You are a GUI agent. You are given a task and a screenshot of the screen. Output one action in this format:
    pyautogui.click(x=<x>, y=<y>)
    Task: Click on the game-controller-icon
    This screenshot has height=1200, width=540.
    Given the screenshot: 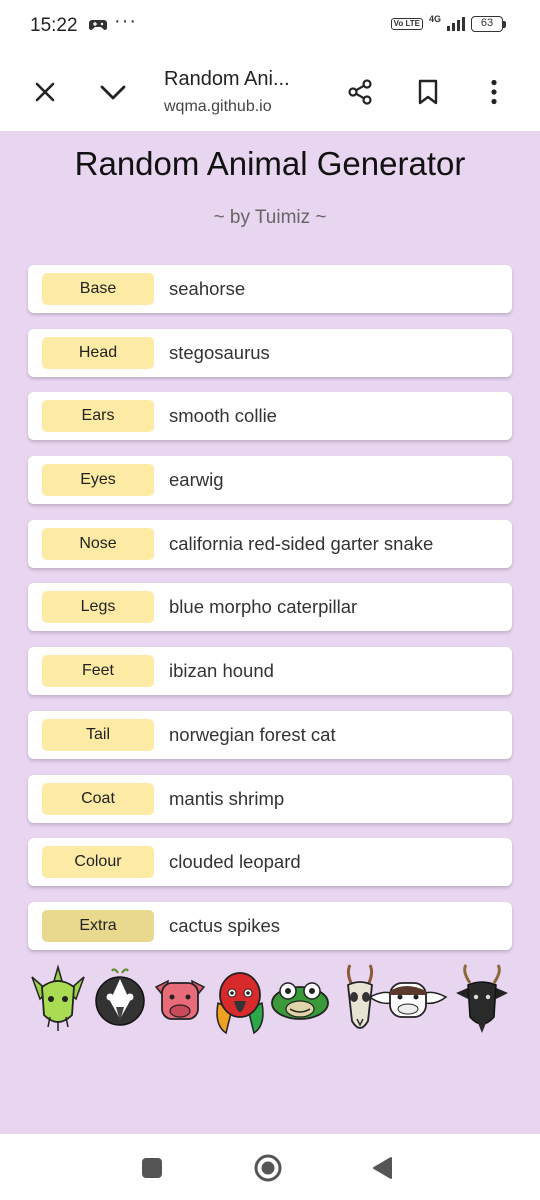 What is the action you would take?
    pyautogui.click(x=98, y=26)
    